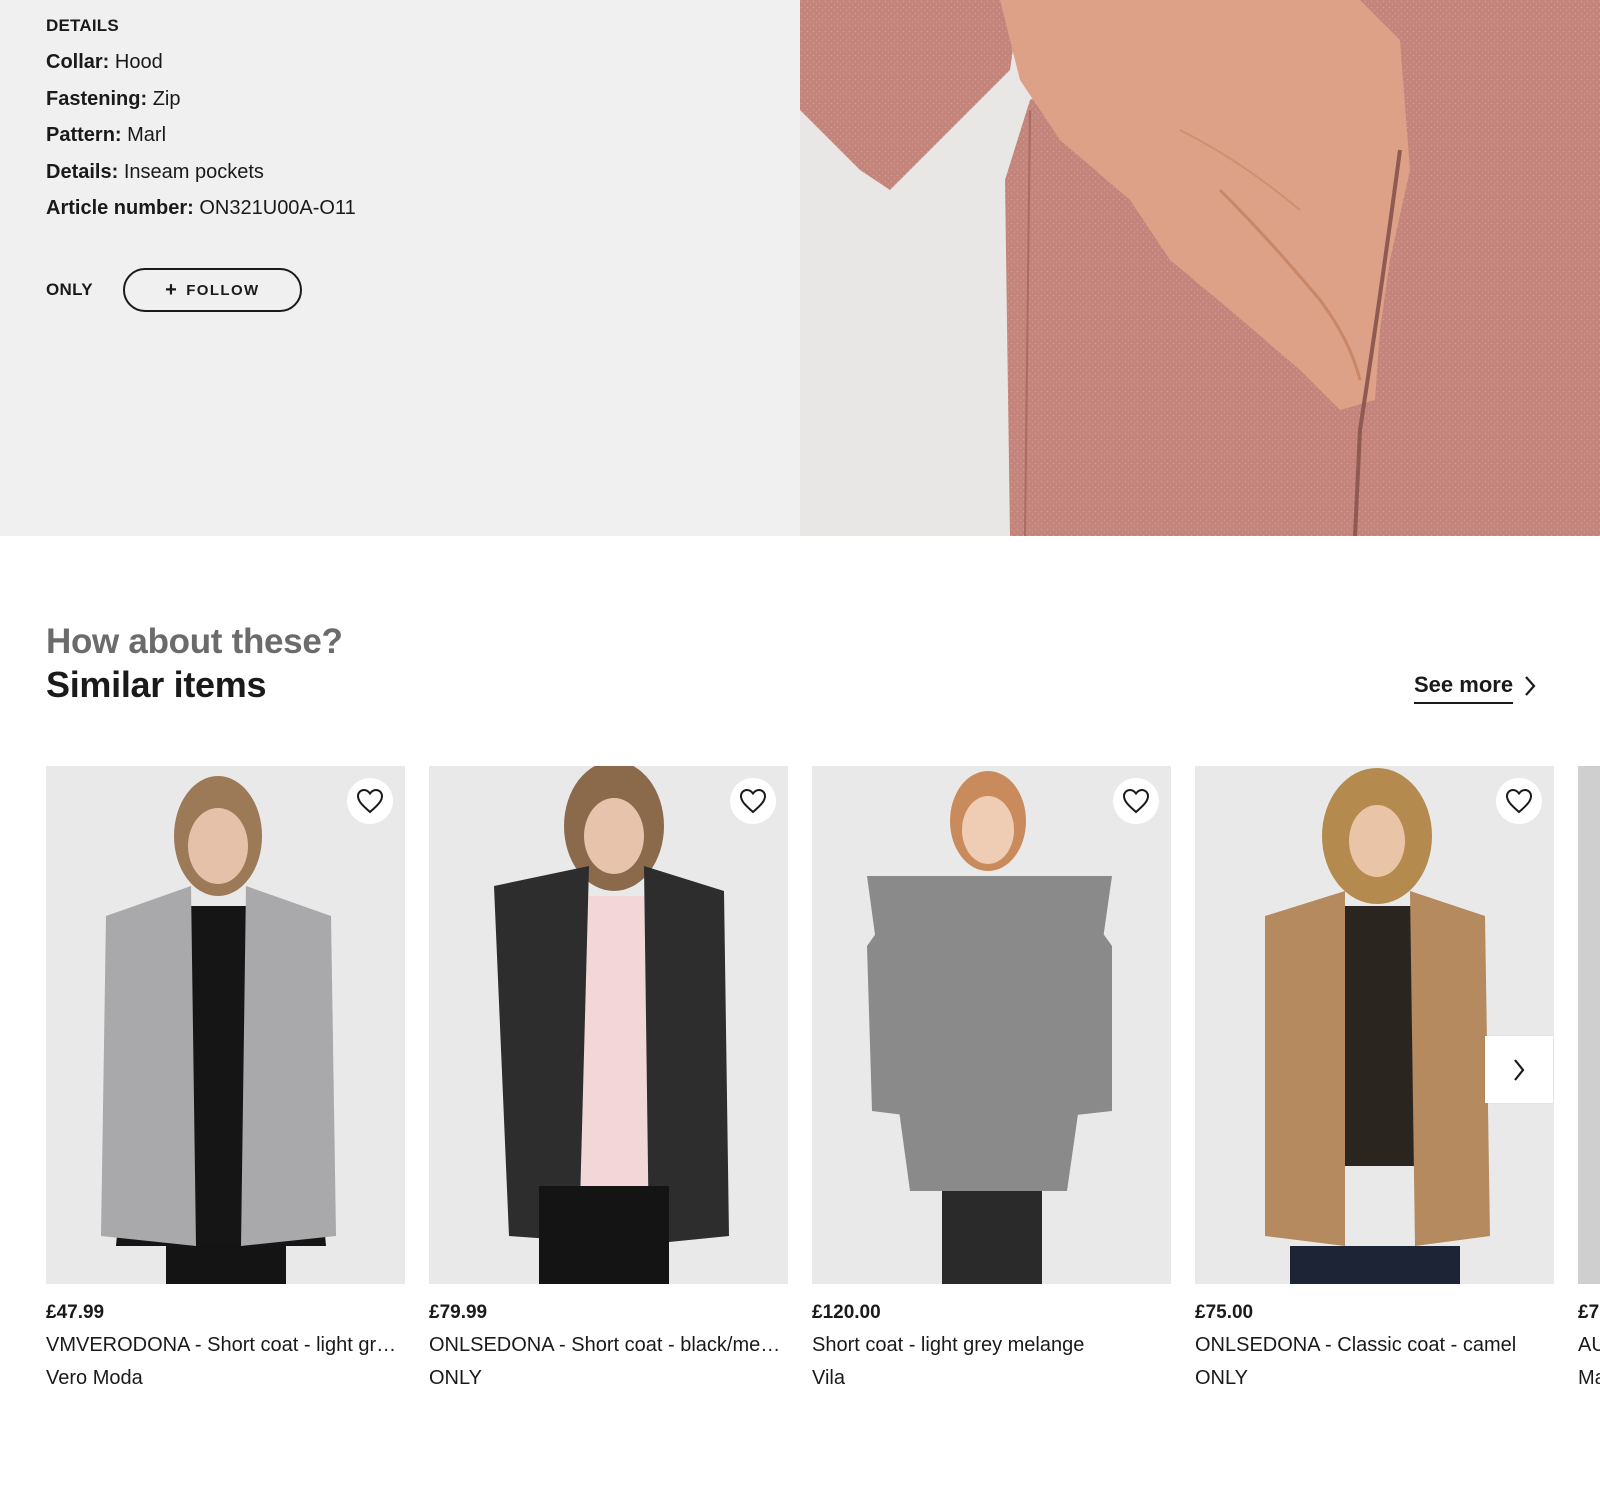 The height and width of the screenshot is (1485, 1600). I want to click on details-heading: DETAILS, so click(82, 25).